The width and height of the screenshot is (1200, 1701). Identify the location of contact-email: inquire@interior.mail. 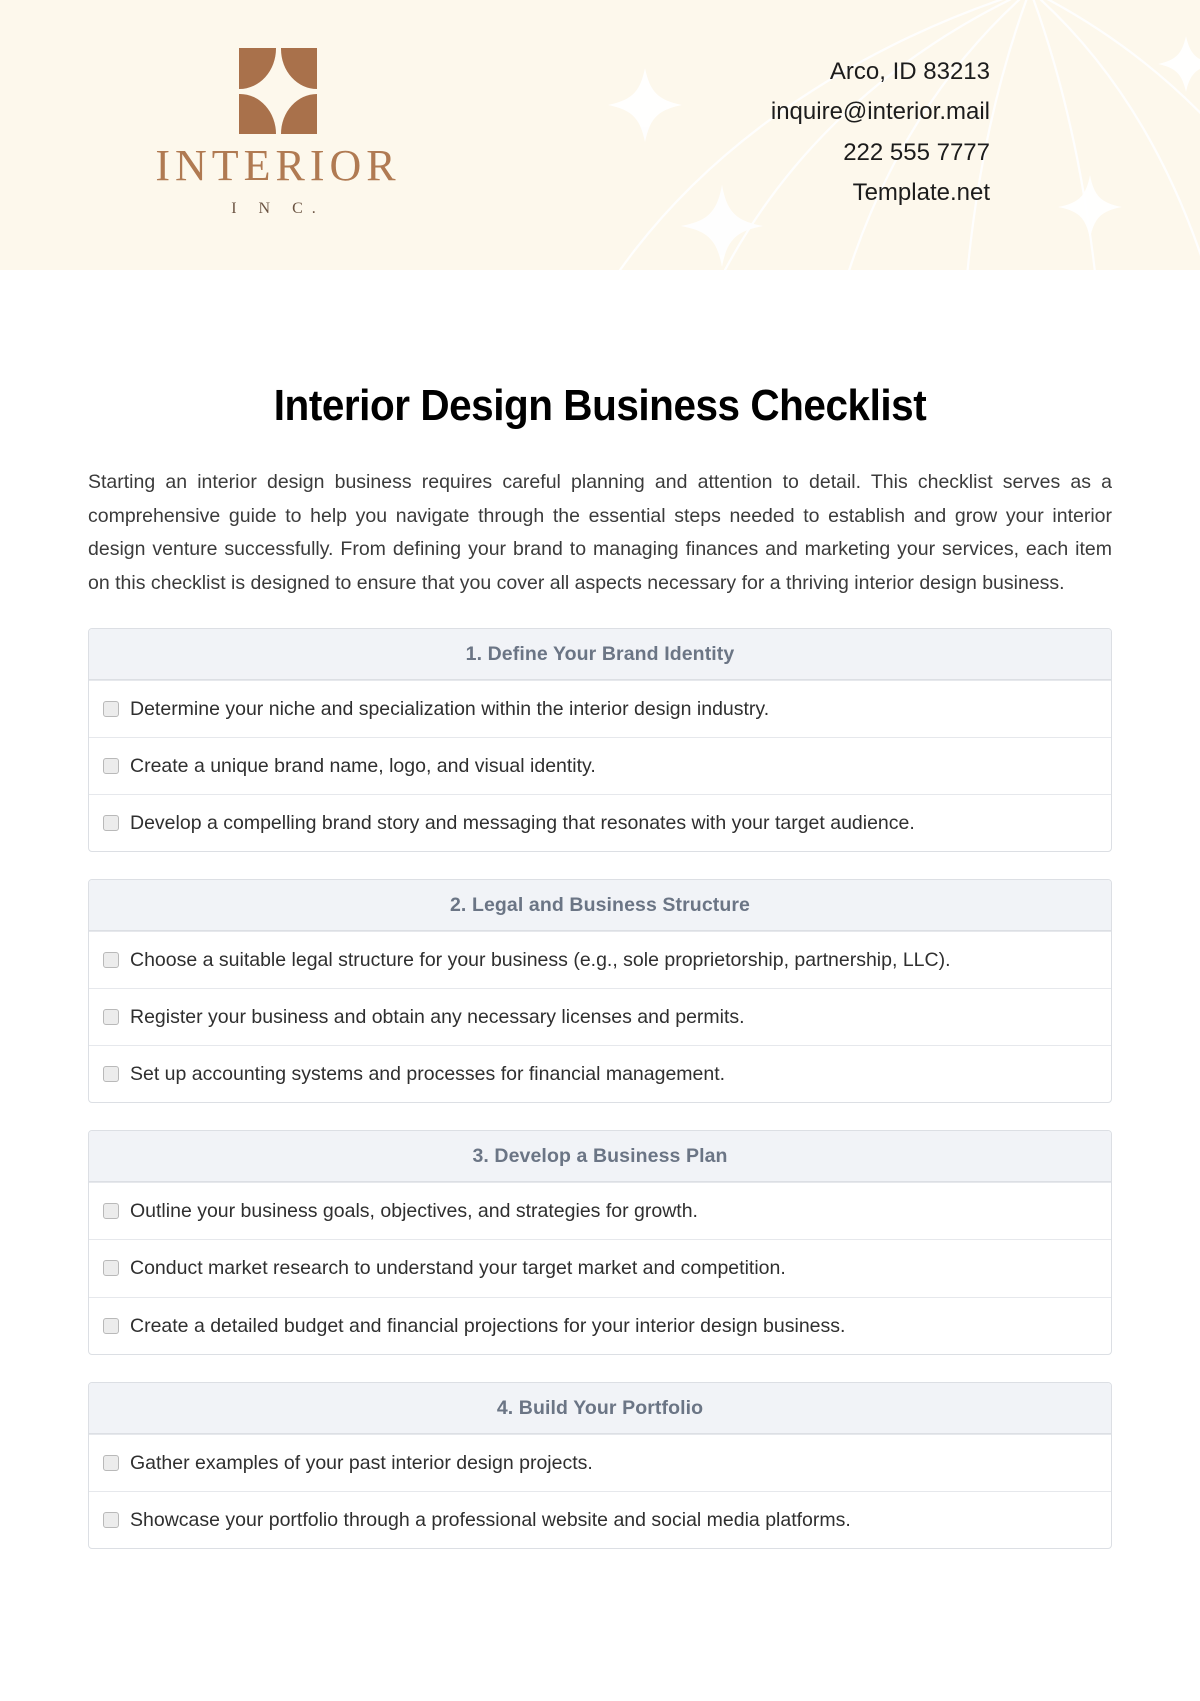
(880, 112).